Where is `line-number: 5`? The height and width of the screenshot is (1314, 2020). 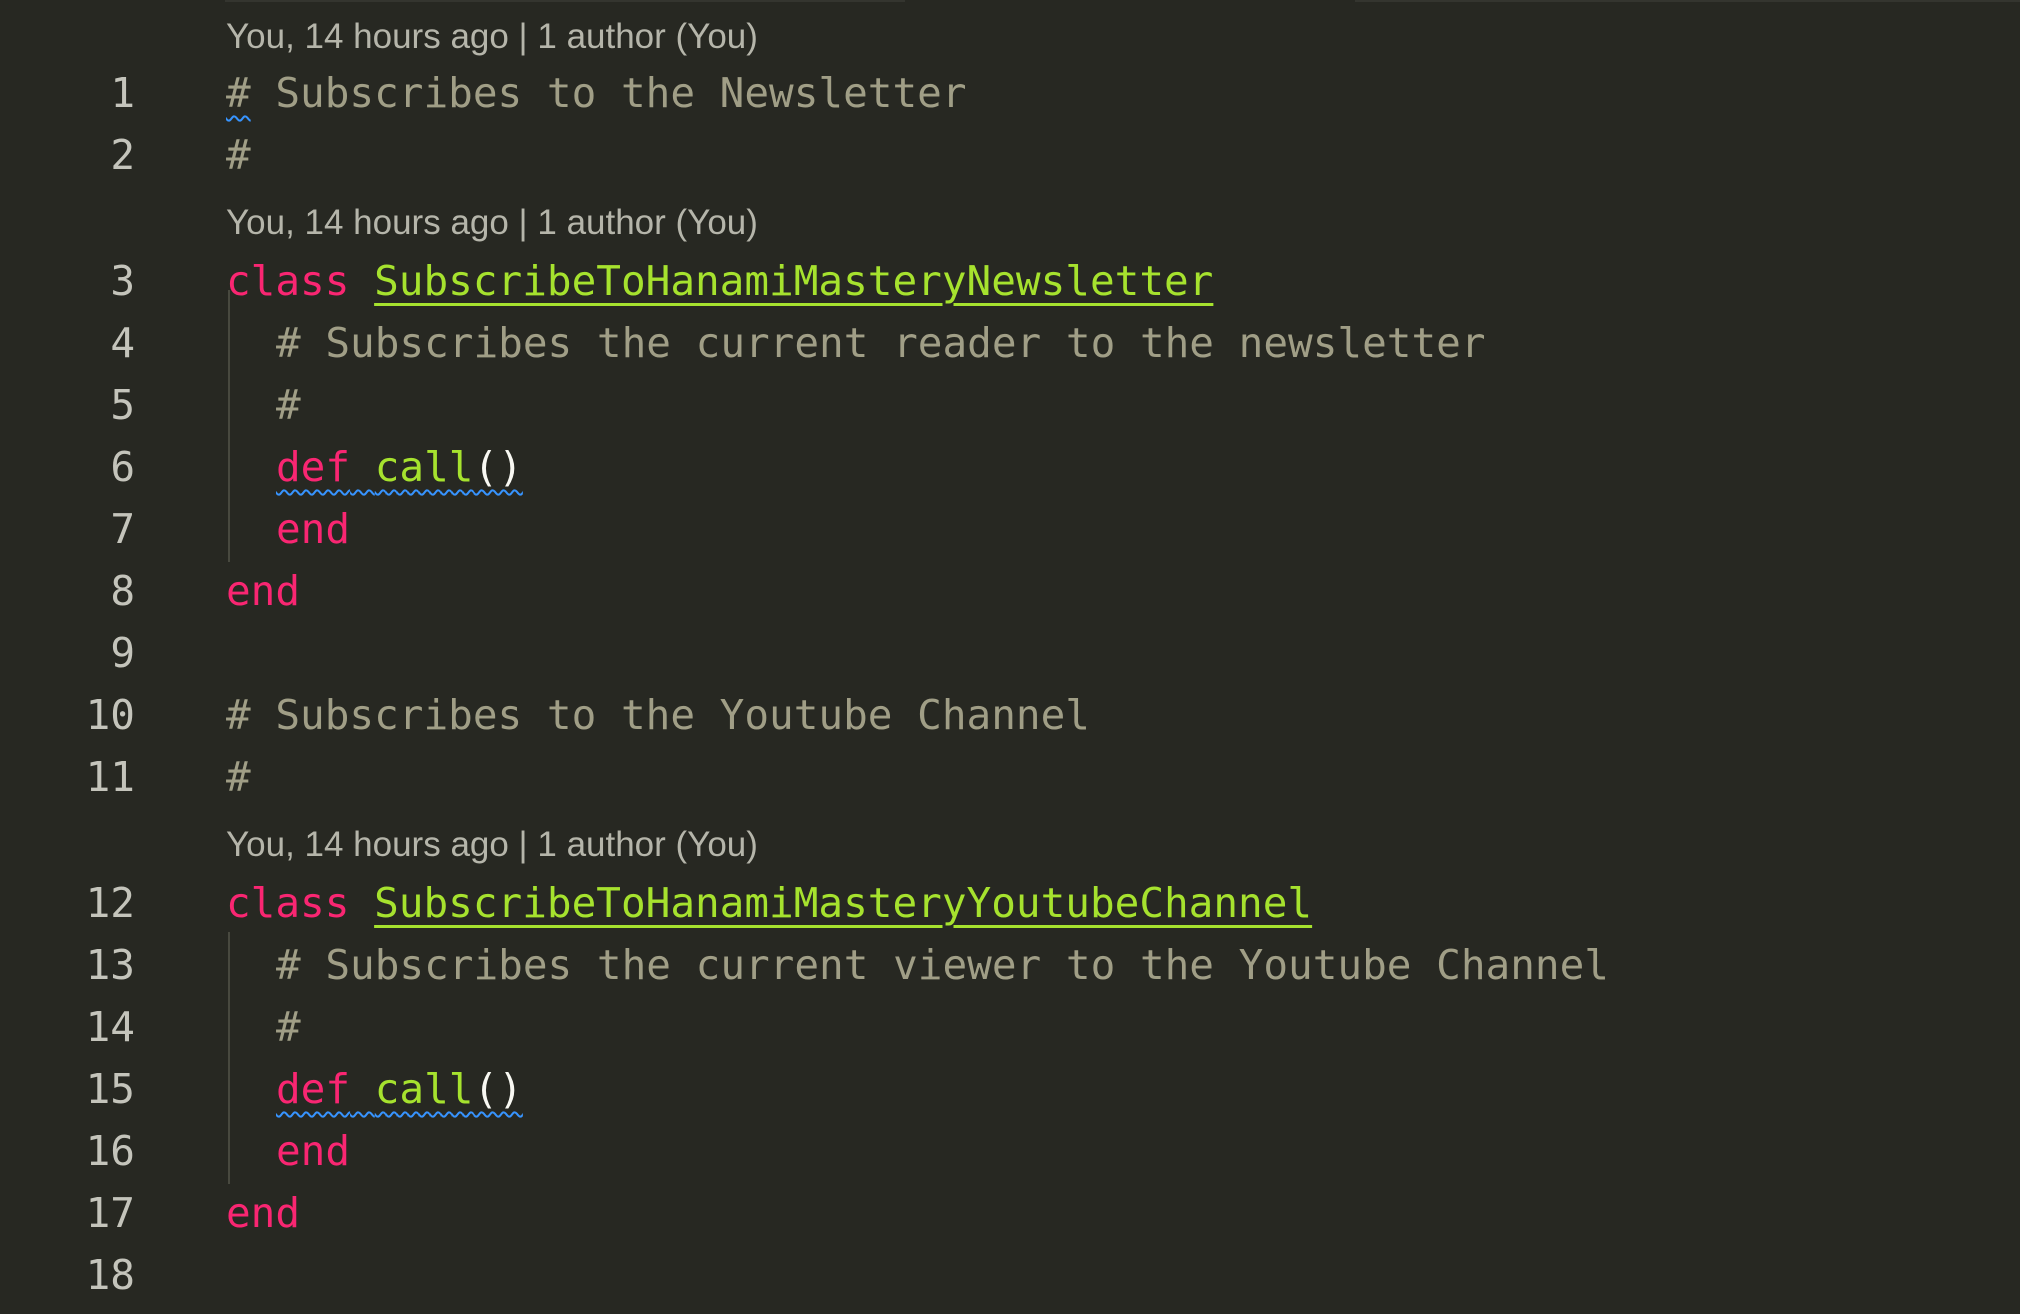
line-number: 5 is located at coordinates (122, 405).